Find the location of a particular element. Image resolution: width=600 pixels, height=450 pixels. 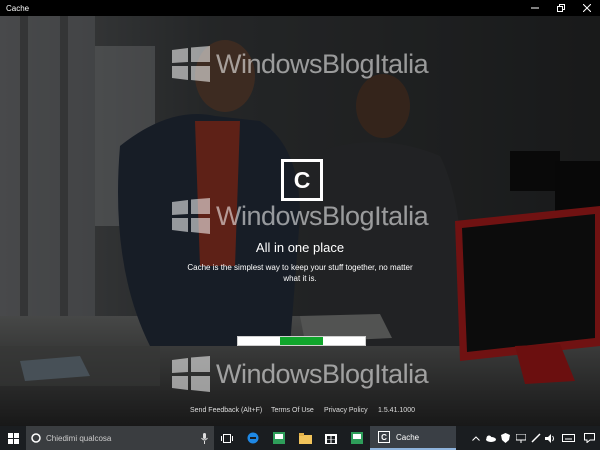

close-icon is located at coordinates (587, 8).